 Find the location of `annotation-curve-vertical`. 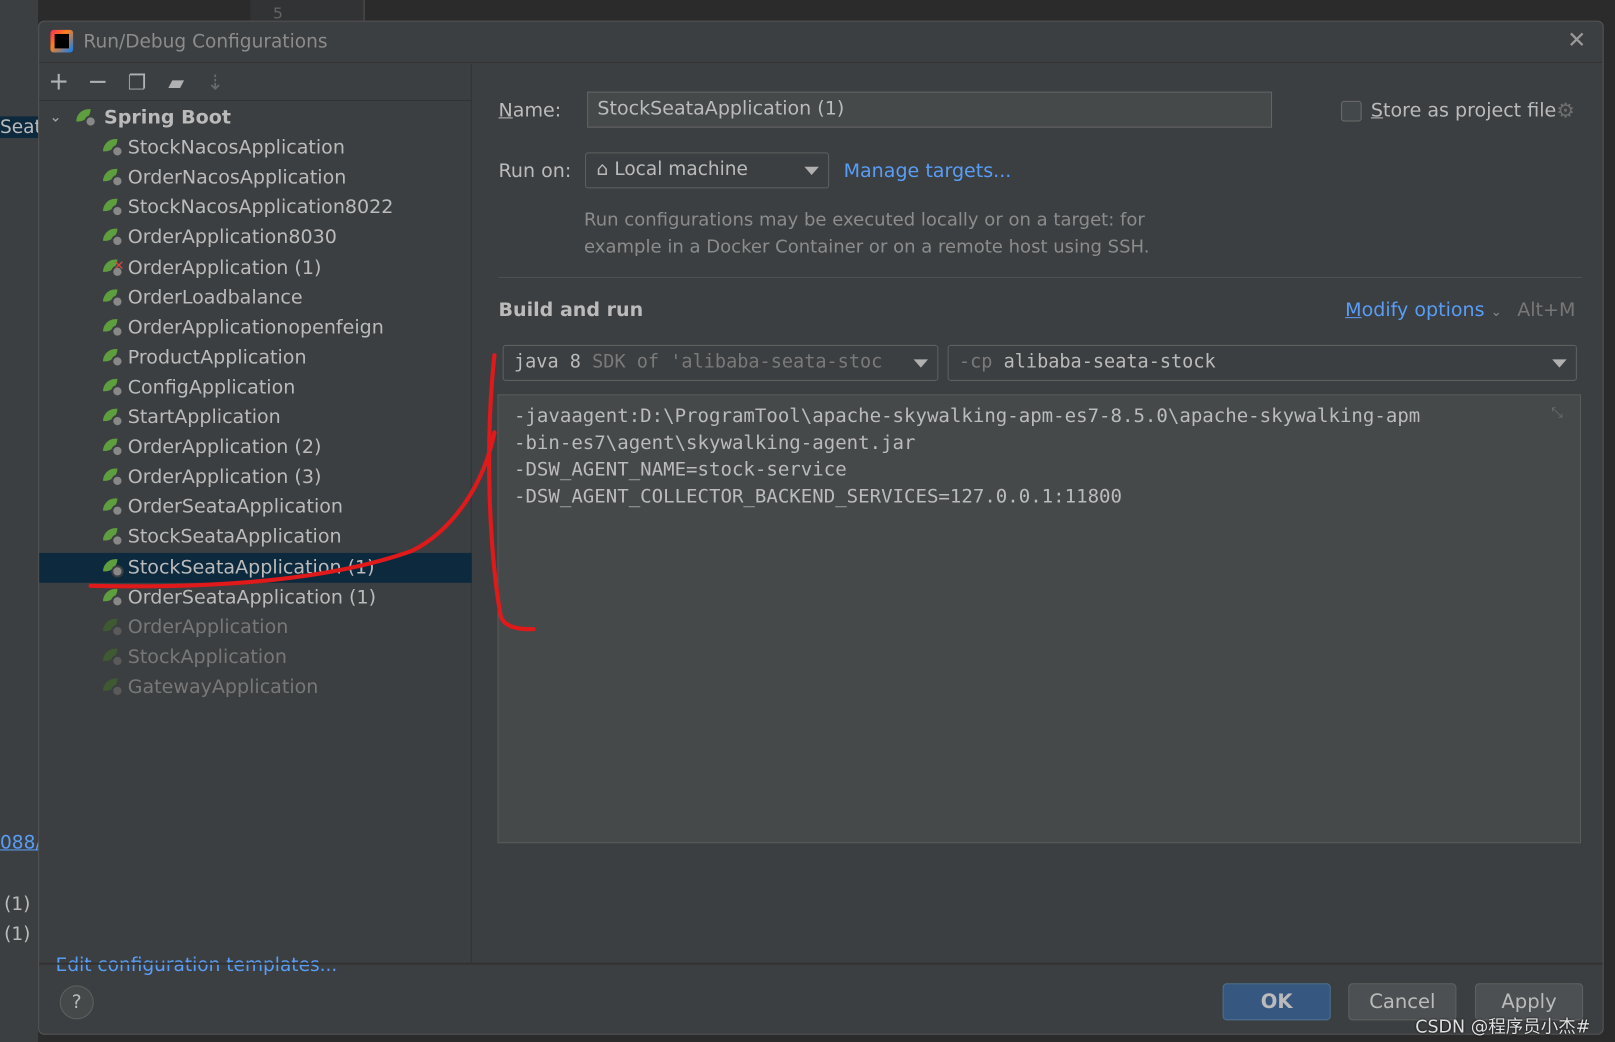

annotation-curve-vertical is located at coordinates (511, 492).